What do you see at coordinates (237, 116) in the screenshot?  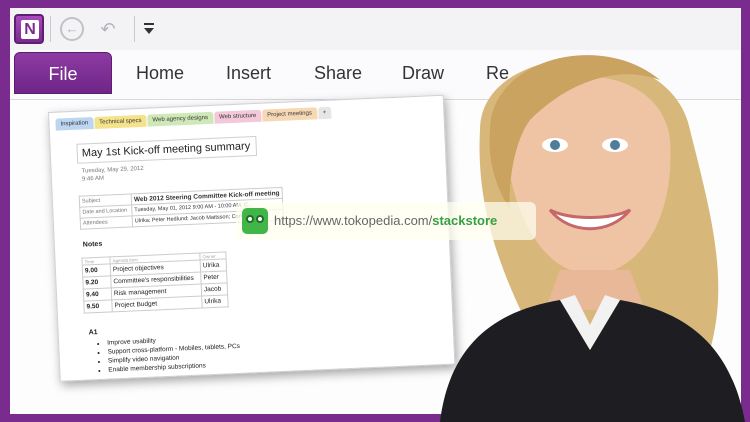 I see `section-tab: Web structure` at bounding box center [237, 116].